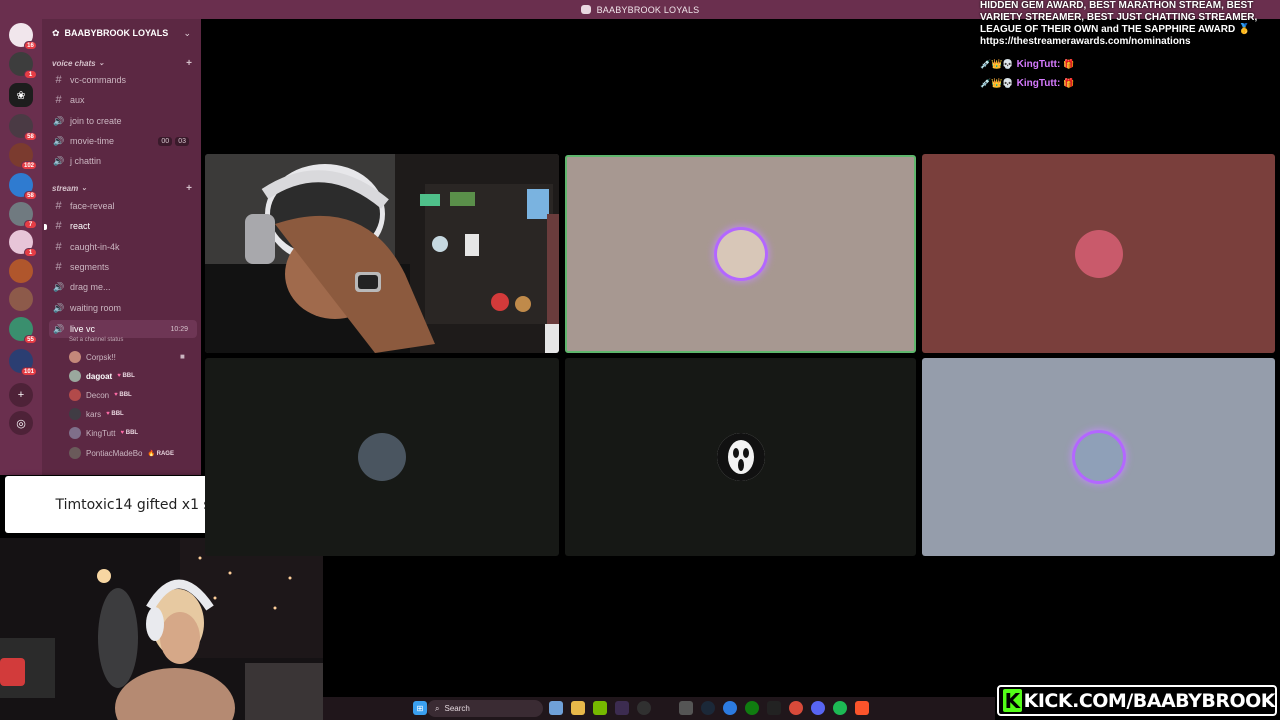 This screenshot has width=1280, height=720. Describe the element at coordinates (101, 357) in the screenshot. I see `member-name: Corpsk!!` at that location.